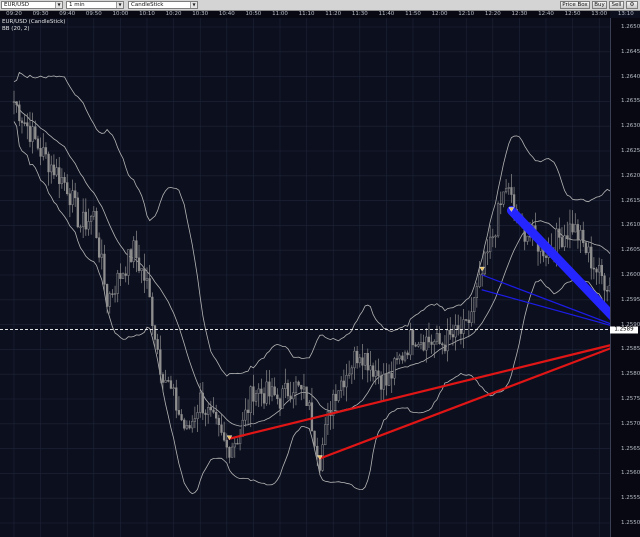 Image resolution: width=640 pixels, height=537 pixels. Describe the element at coordinates (40, 14) in the screenshot. I see `time-tick-label: 09:30` at that location.